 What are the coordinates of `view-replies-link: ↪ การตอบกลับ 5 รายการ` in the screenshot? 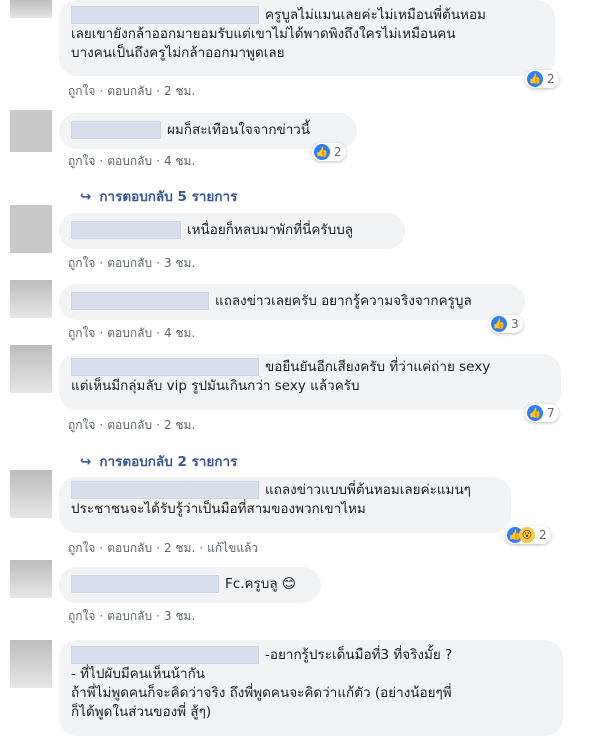 It's located at (158, 196).